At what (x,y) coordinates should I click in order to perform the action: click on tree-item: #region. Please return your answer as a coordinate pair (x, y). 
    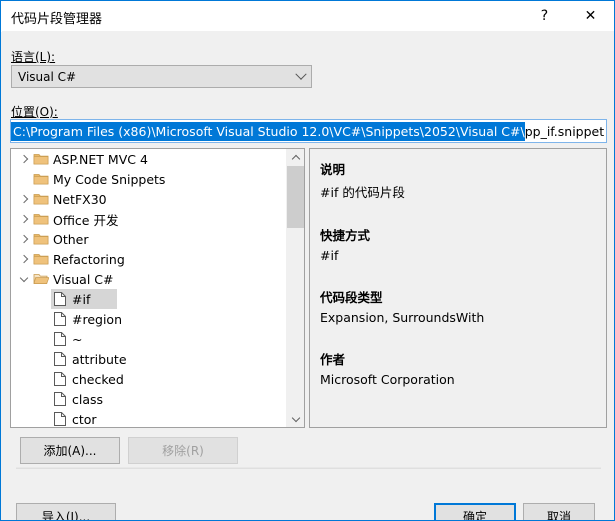
    Looking at the image, I should click on (149, 319).